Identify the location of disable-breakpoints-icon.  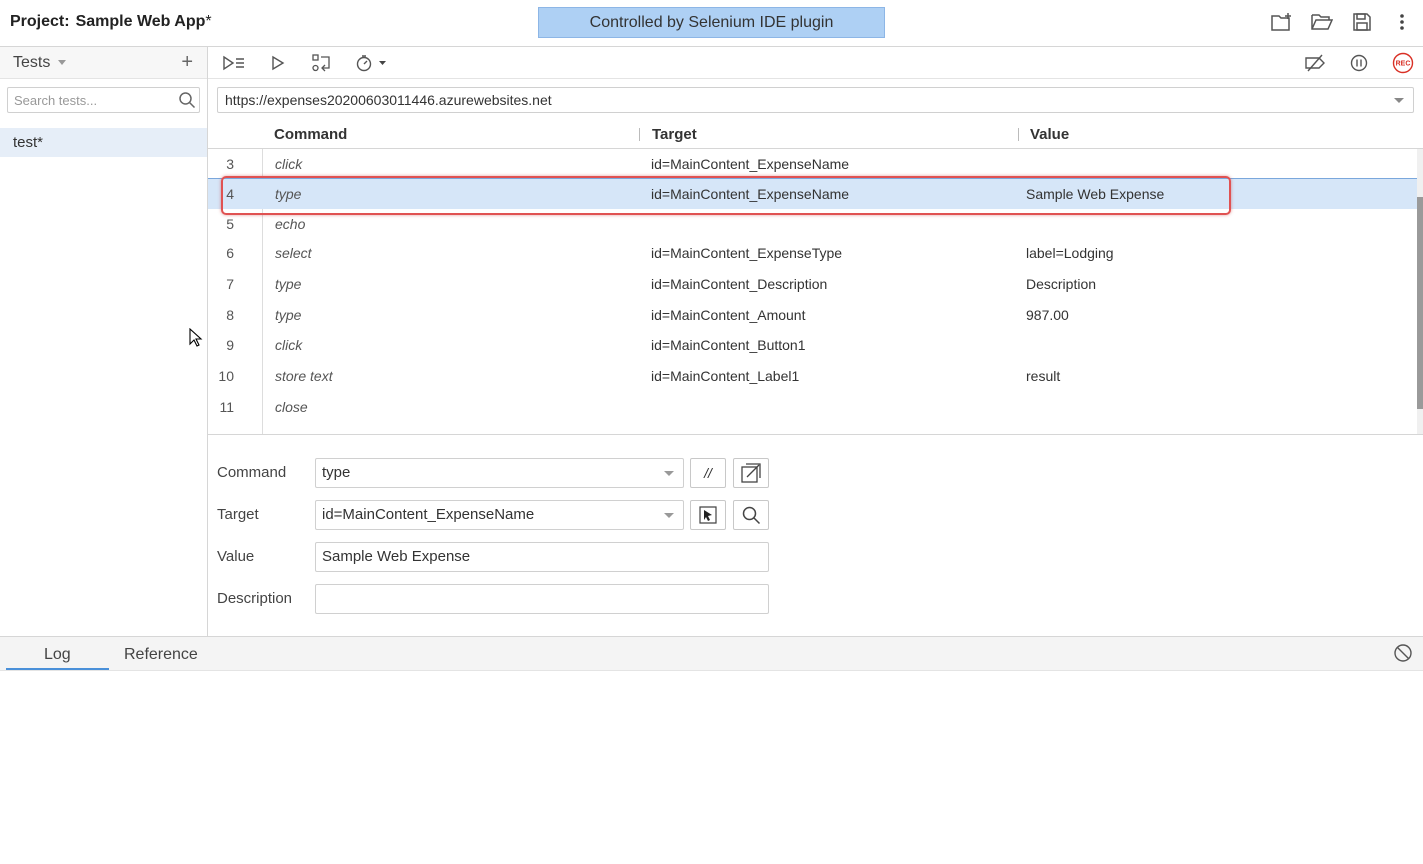
(1315, 63).